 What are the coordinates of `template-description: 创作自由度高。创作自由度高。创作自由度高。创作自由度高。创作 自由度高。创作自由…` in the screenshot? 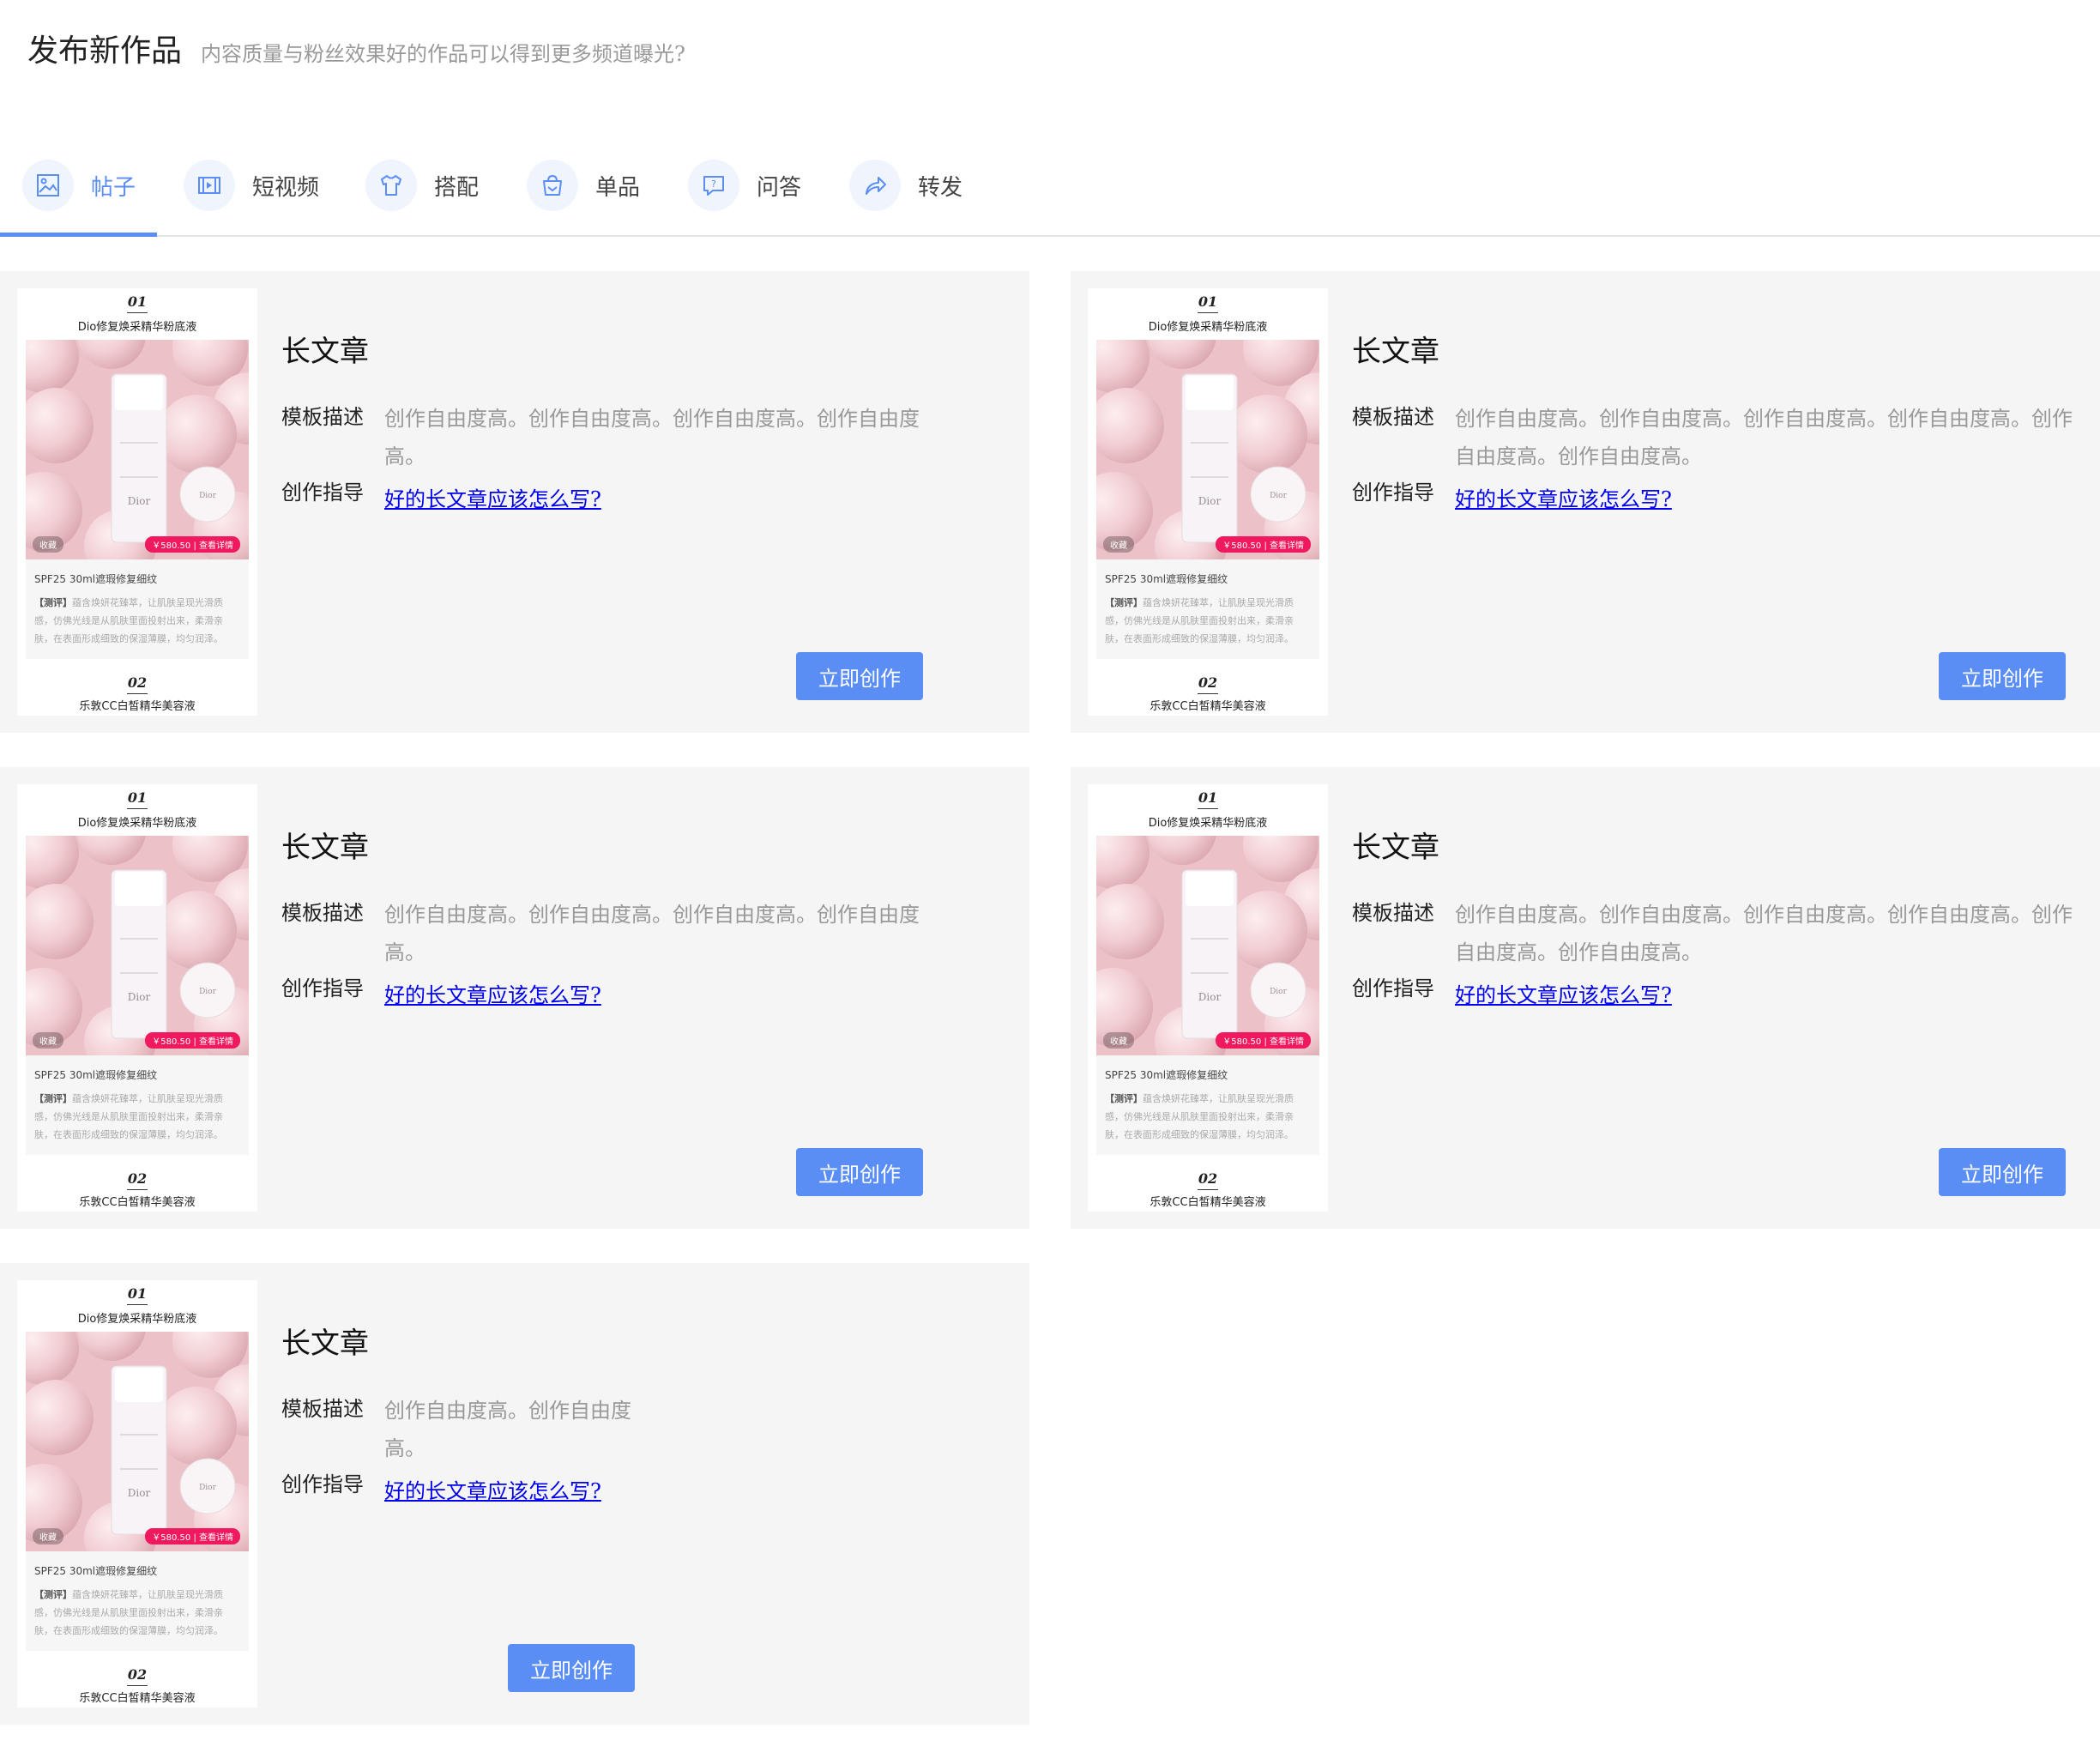 It's located at (1764, 933).